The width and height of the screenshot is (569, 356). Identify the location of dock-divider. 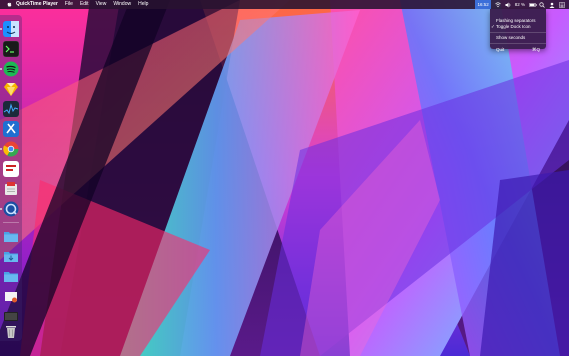
(11, 222).